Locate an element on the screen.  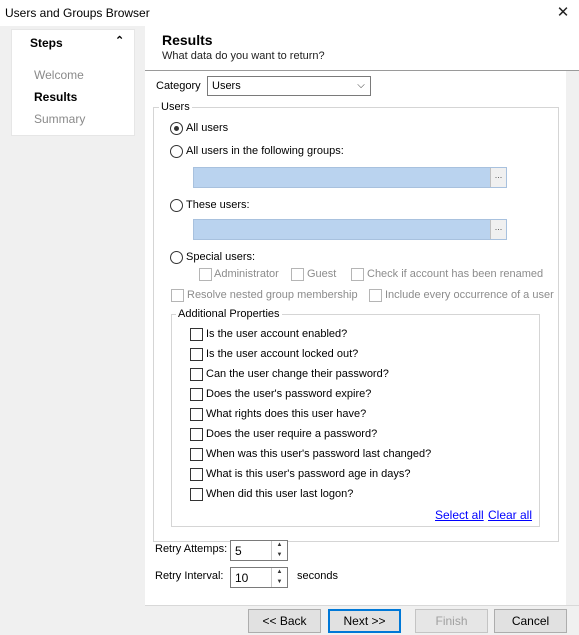
step-results: Results is located at coordinates (55, 97).